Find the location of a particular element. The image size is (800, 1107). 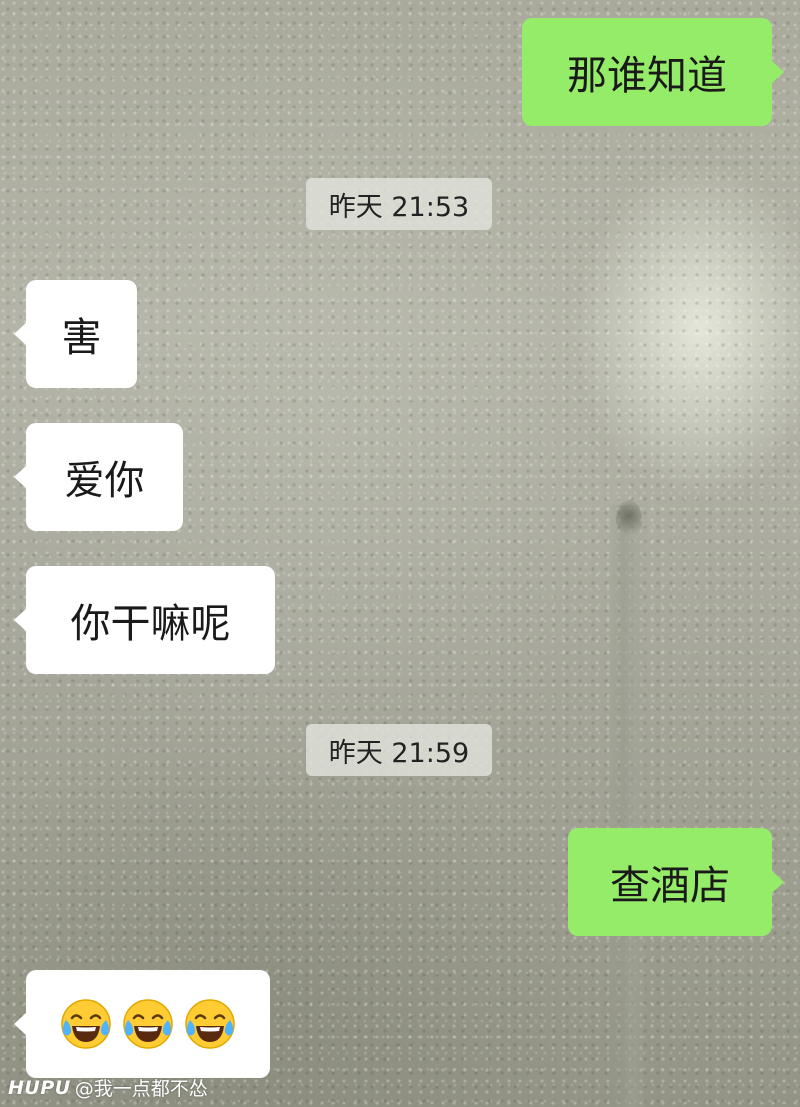

message-bubble-received: 你干嘛呢 is located at coordinates (144, 620).